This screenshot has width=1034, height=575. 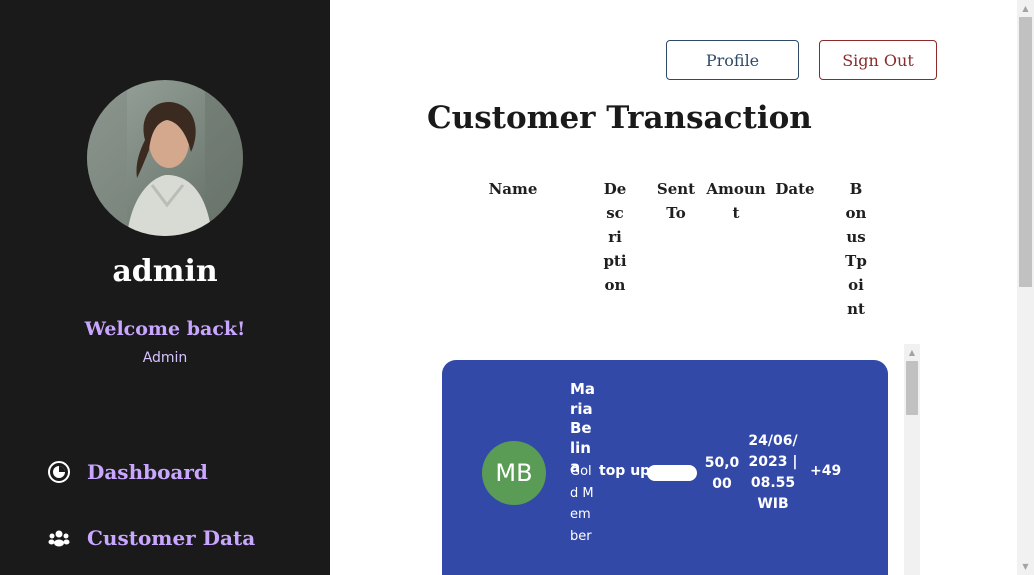 What do you see at coordinates (615, 237) in the screenshot?
I see `column-header-description: Description` at bounding box center [615, 237].